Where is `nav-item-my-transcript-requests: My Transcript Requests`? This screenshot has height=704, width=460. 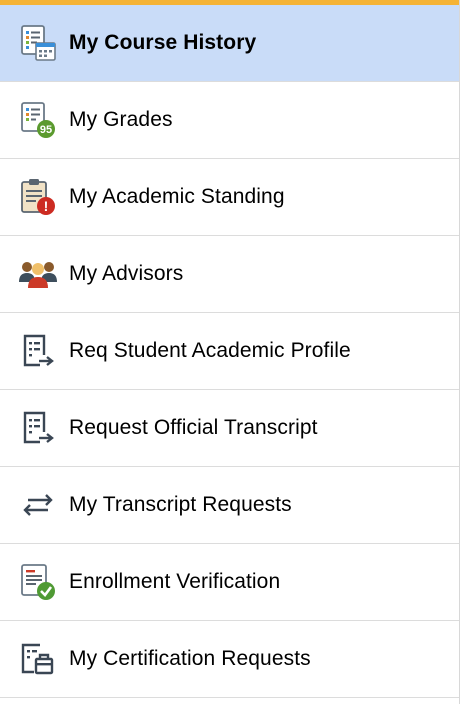
nav-item-my-transcript-requests: My Transcript Requests is located at coordinates (229, 505).